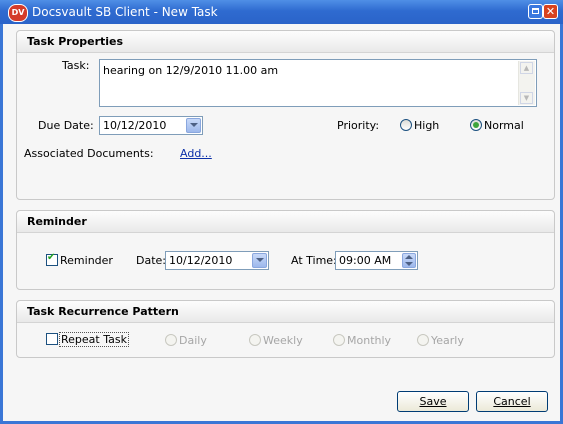 The width and height of the screenshot is (563, 424). What do you see at coordinates (52, 339) in the screenshot?
I see `repeat-task-checkbox` at bounding box center [52, 339].